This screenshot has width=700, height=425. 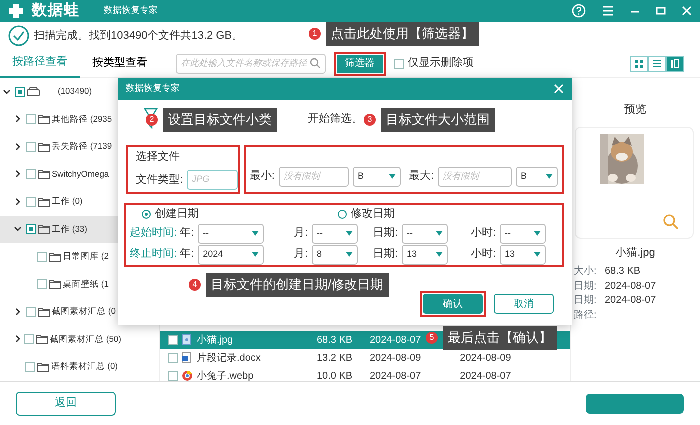 I want to click on menu-icon, so click(x=608, y=11).